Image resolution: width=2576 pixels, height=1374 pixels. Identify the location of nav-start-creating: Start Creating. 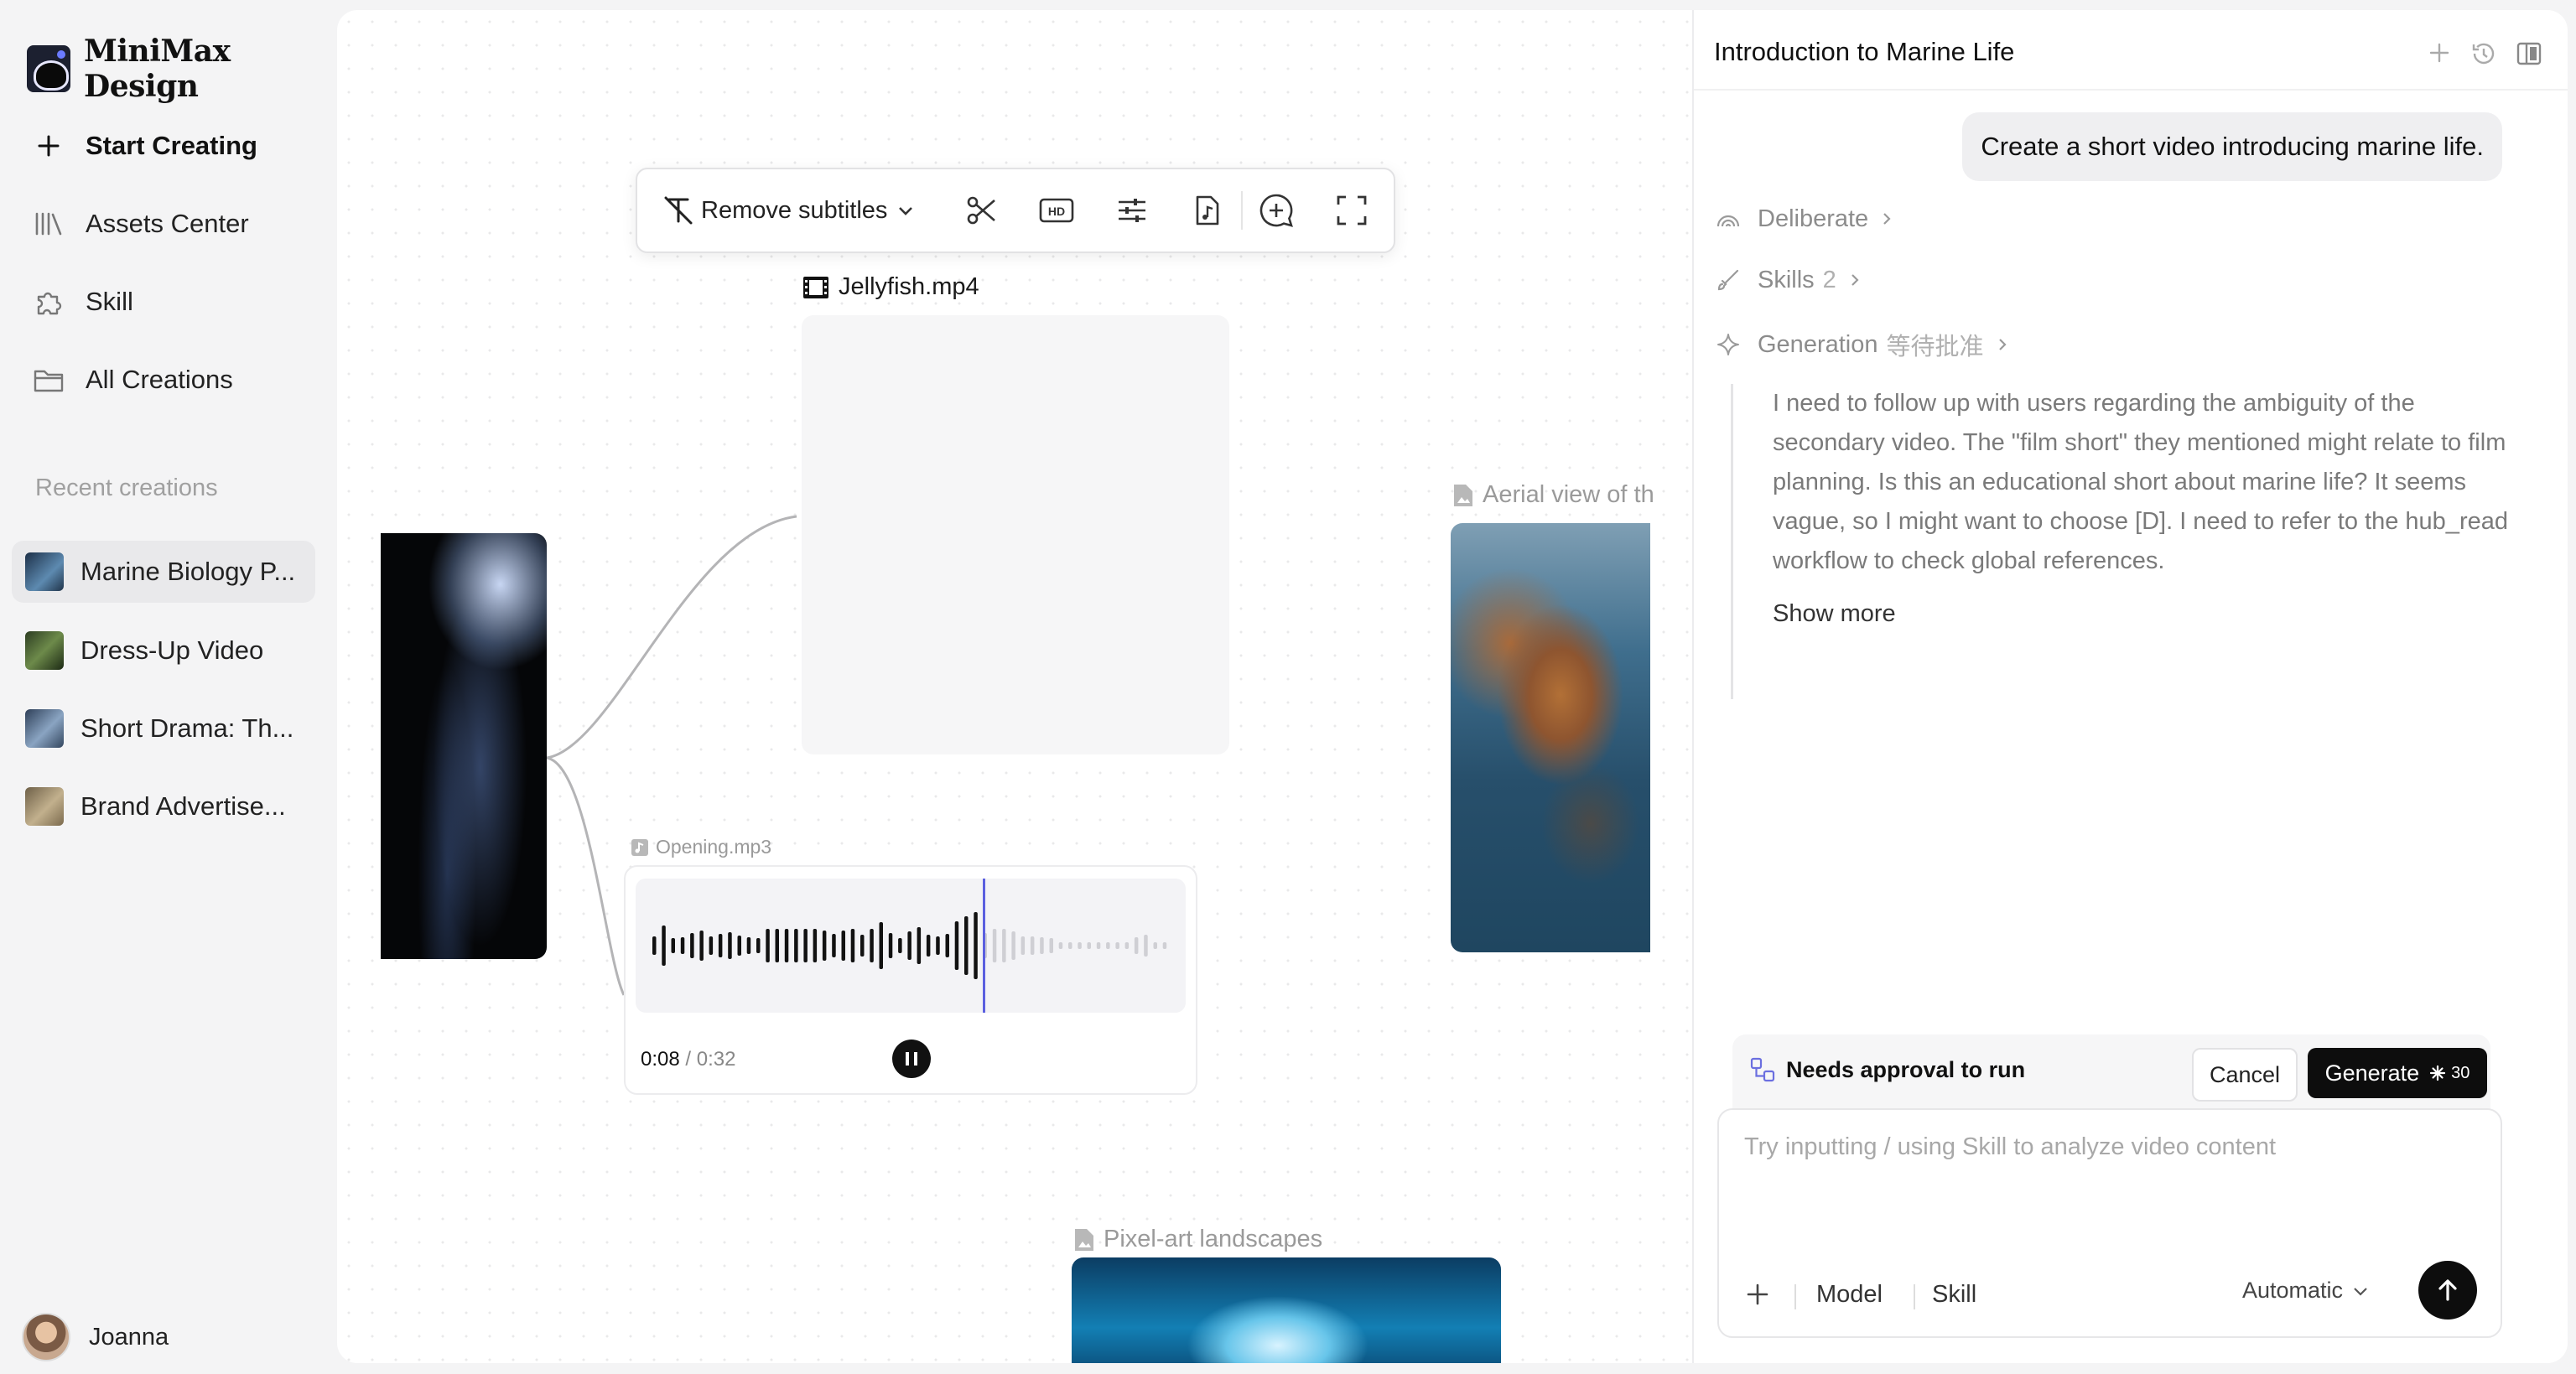
(143, 146).